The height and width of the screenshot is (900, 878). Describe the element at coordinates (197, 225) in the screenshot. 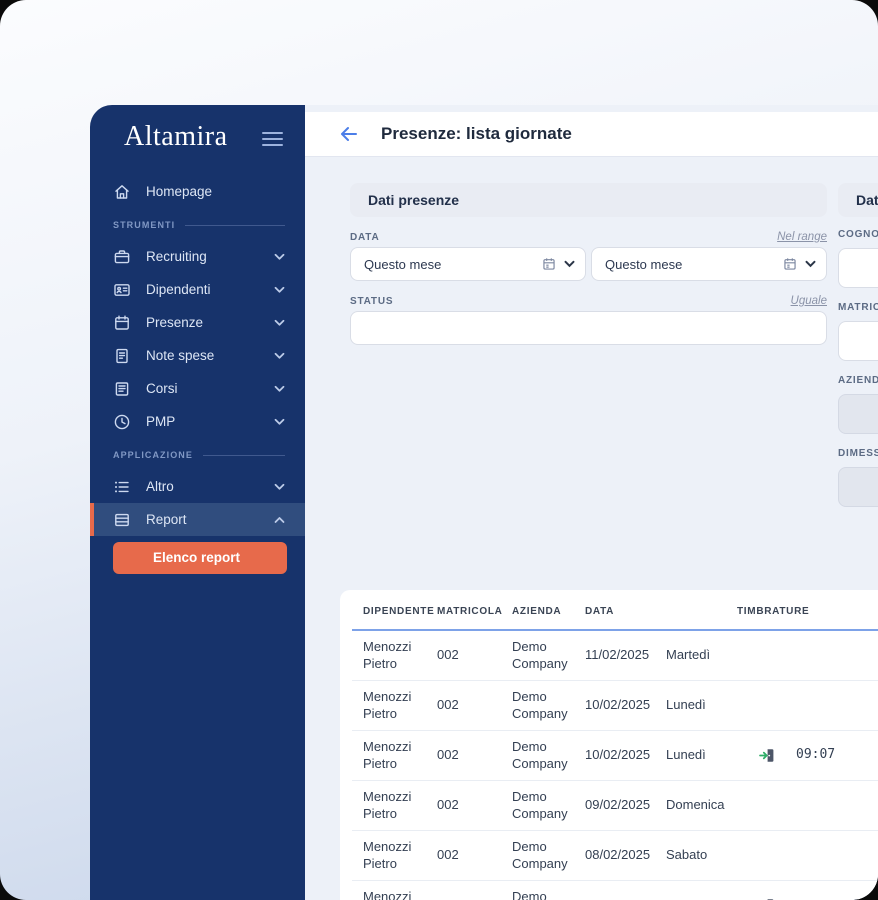

I see `sidebar-section-title: STRUMENTI` at that location.